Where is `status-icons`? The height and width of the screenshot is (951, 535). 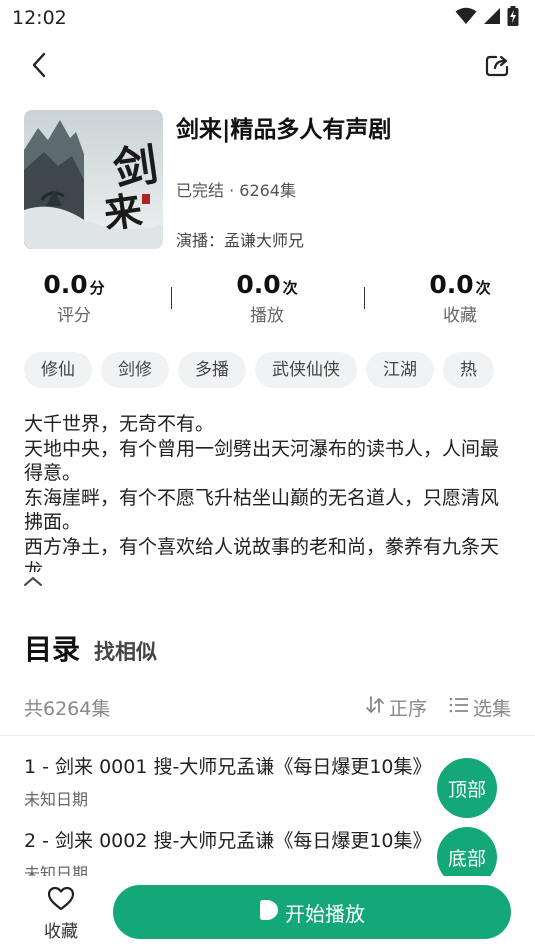 status-icons is located at coordinates (487, 18).